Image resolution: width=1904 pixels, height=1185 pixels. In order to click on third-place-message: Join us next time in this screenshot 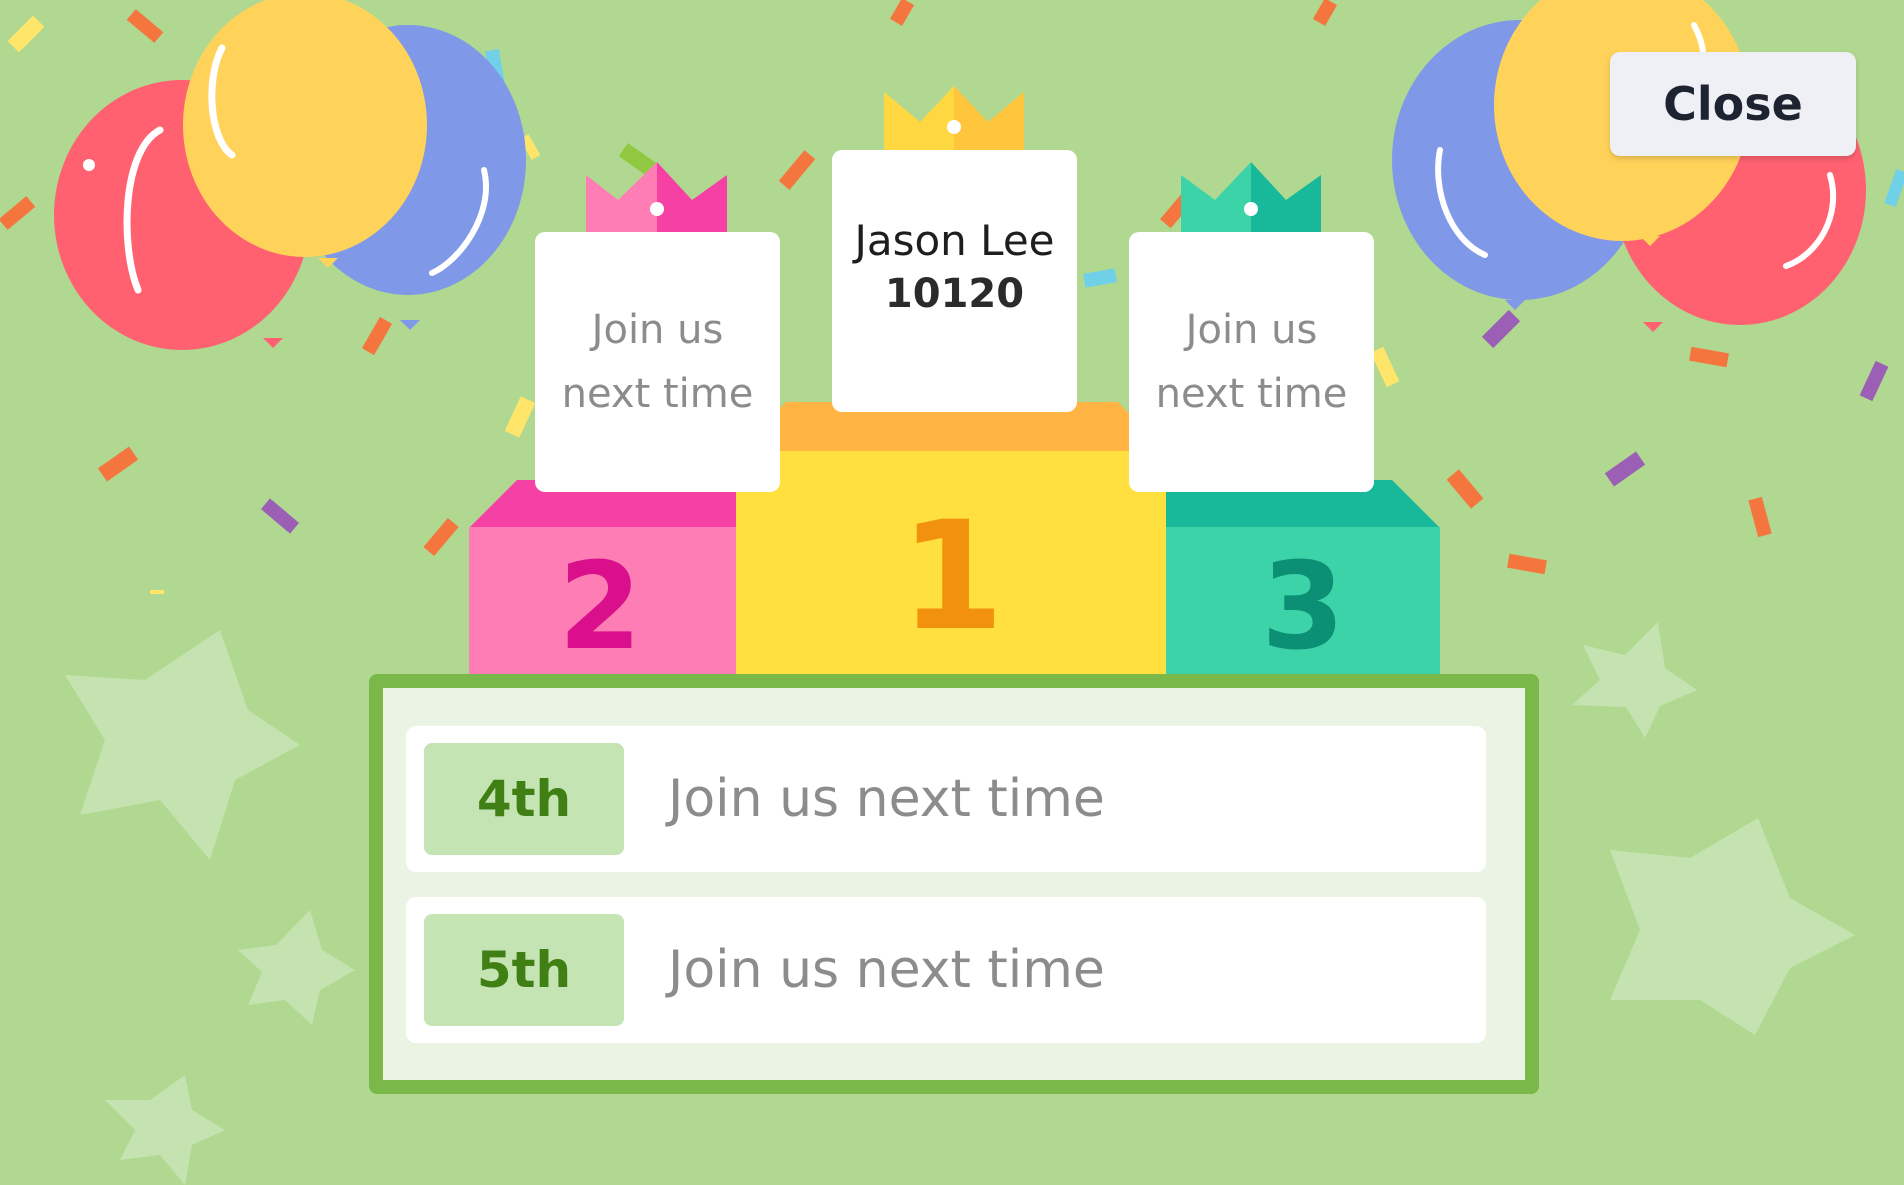, I will do `click(1251, 362)`.